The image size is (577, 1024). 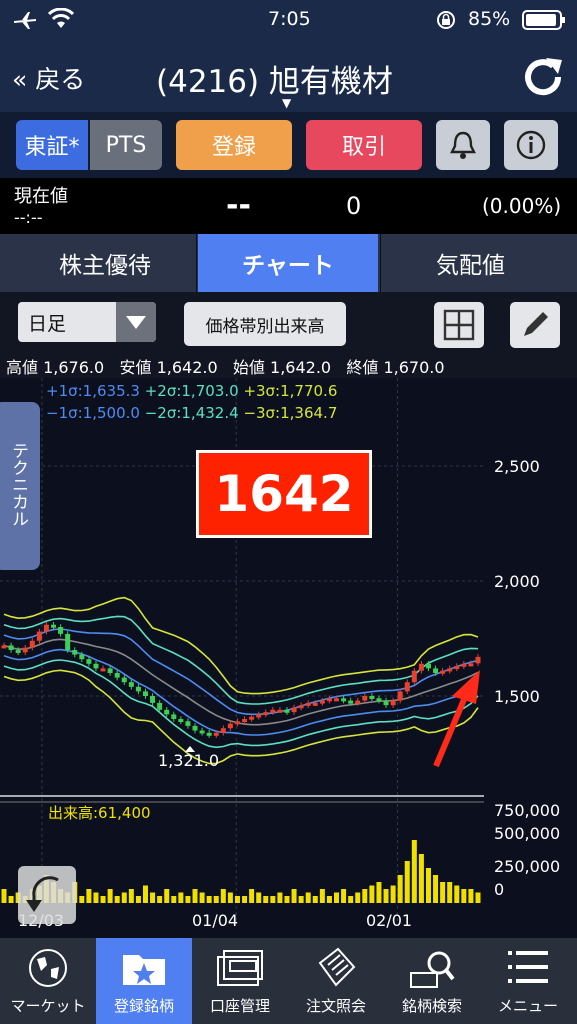 I want to click on nav-search-label: 銘柄検索, so click(x=431, y=1006).